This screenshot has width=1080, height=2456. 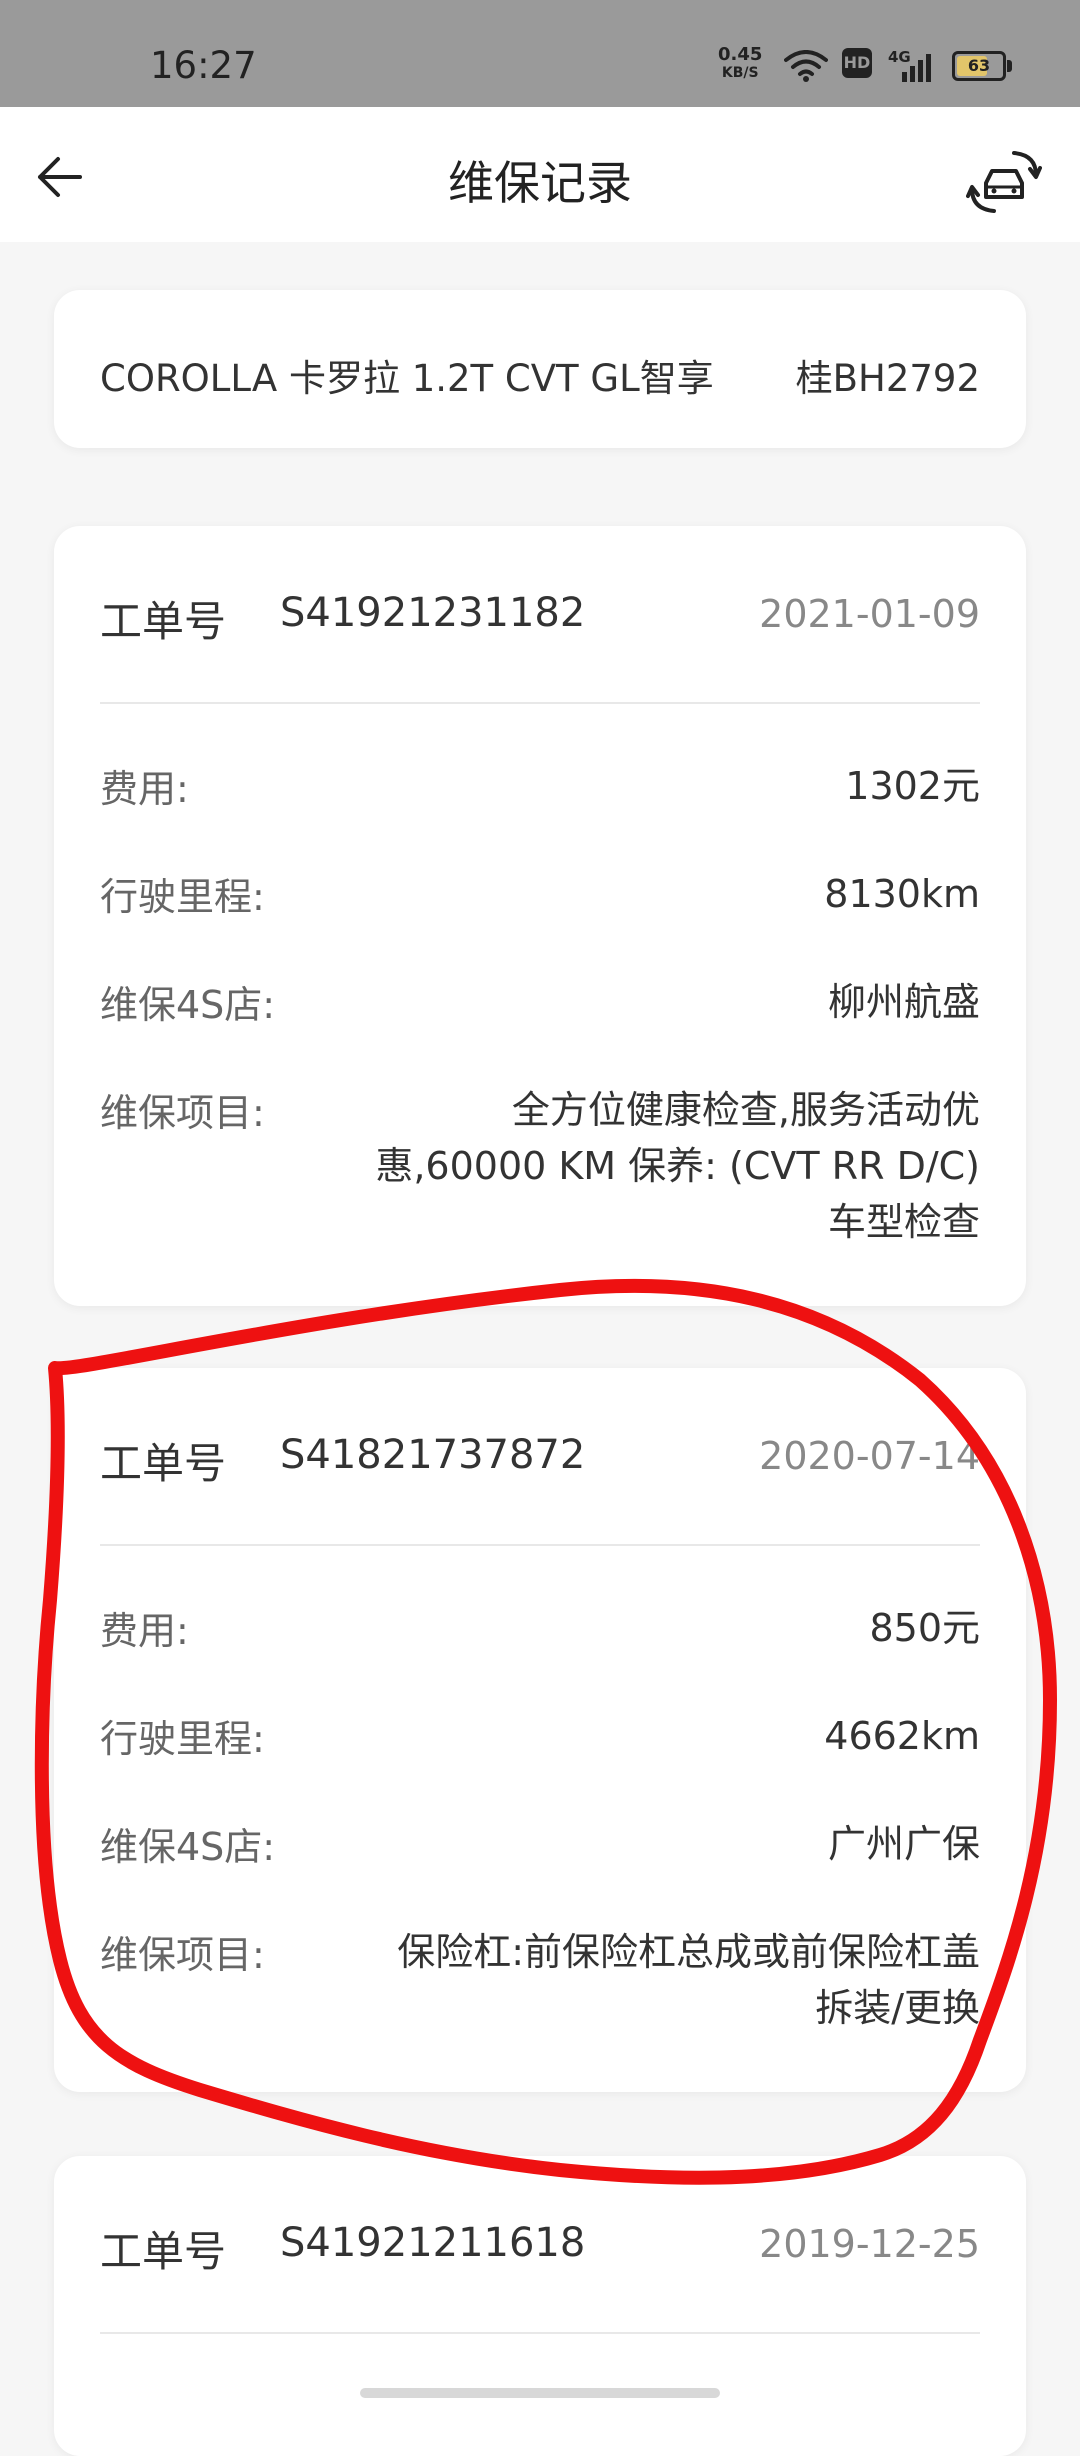 What do you see at coordinates (912, 786) in the screenshot?
I see `cost-value: 1302元` at bounding box center [912, 786].